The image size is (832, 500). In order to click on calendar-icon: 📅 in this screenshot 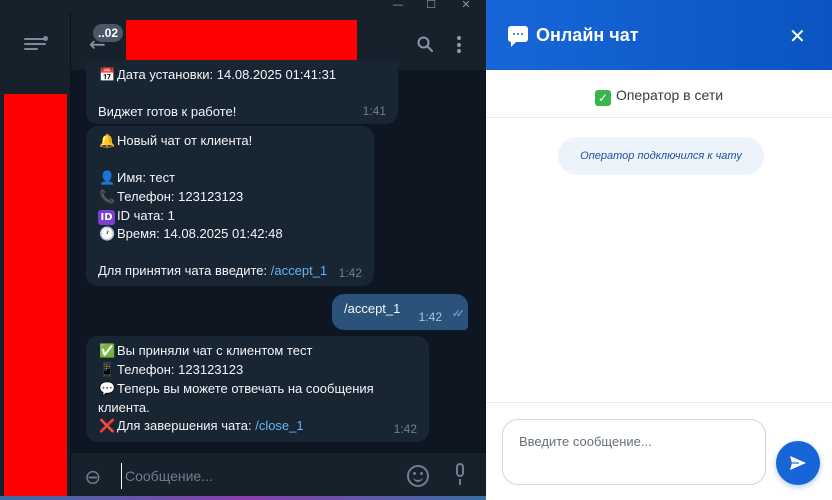, I will do `click(107, 75)`.